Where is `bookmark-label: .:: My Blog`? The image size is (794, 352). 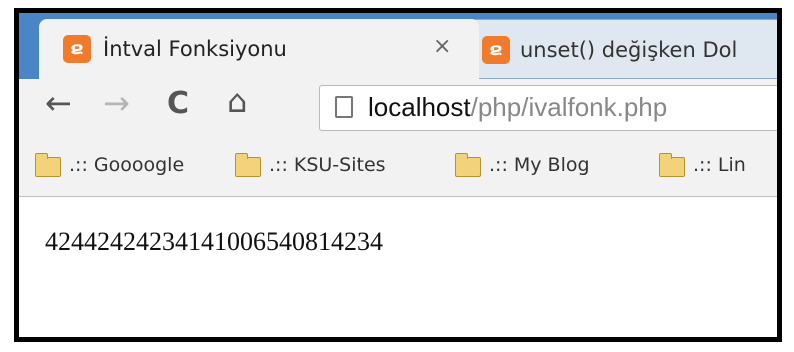 bookmark-label: .:: My Blog is located at coordinates (539, 165).